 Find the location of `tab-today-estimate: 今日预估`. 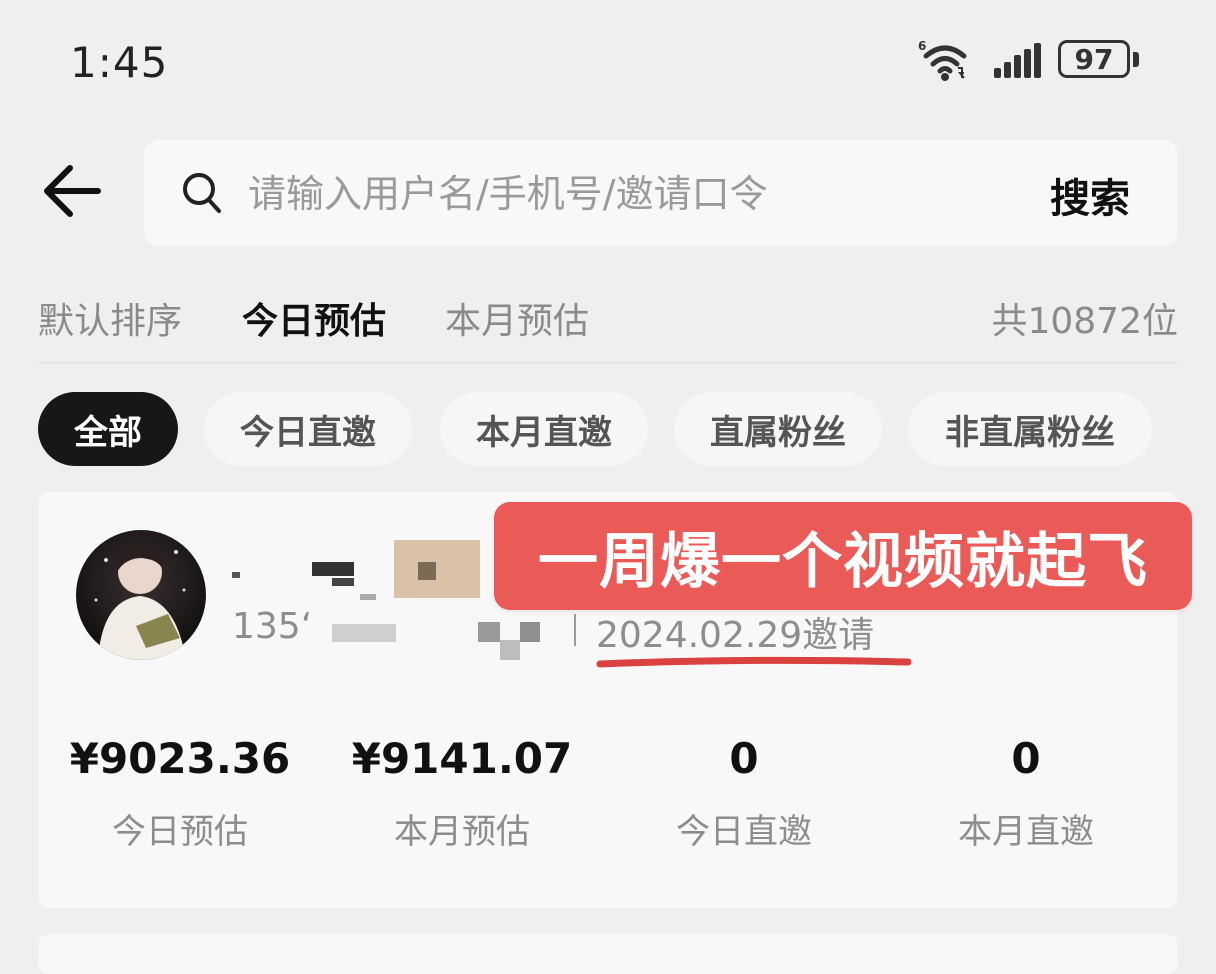

tab-today-estimate: 今日预估 is located at coordinates (314, 318).